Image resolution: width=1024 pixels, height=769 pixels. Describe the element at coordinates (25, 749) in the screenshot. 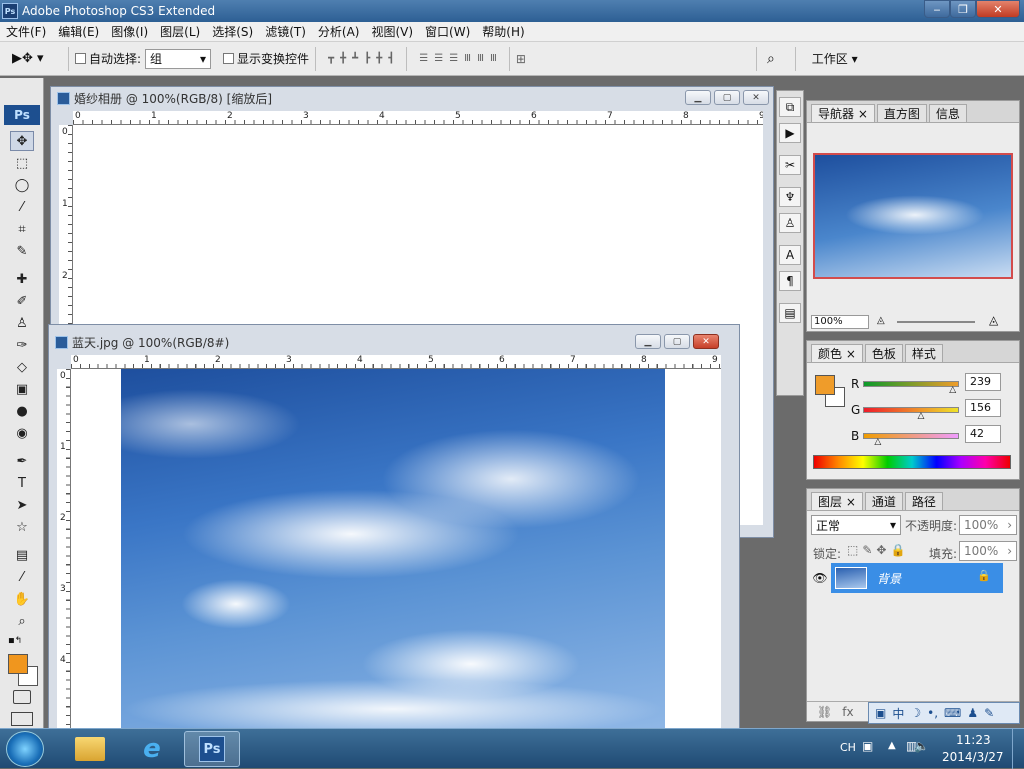

I see `start-button` at that location.